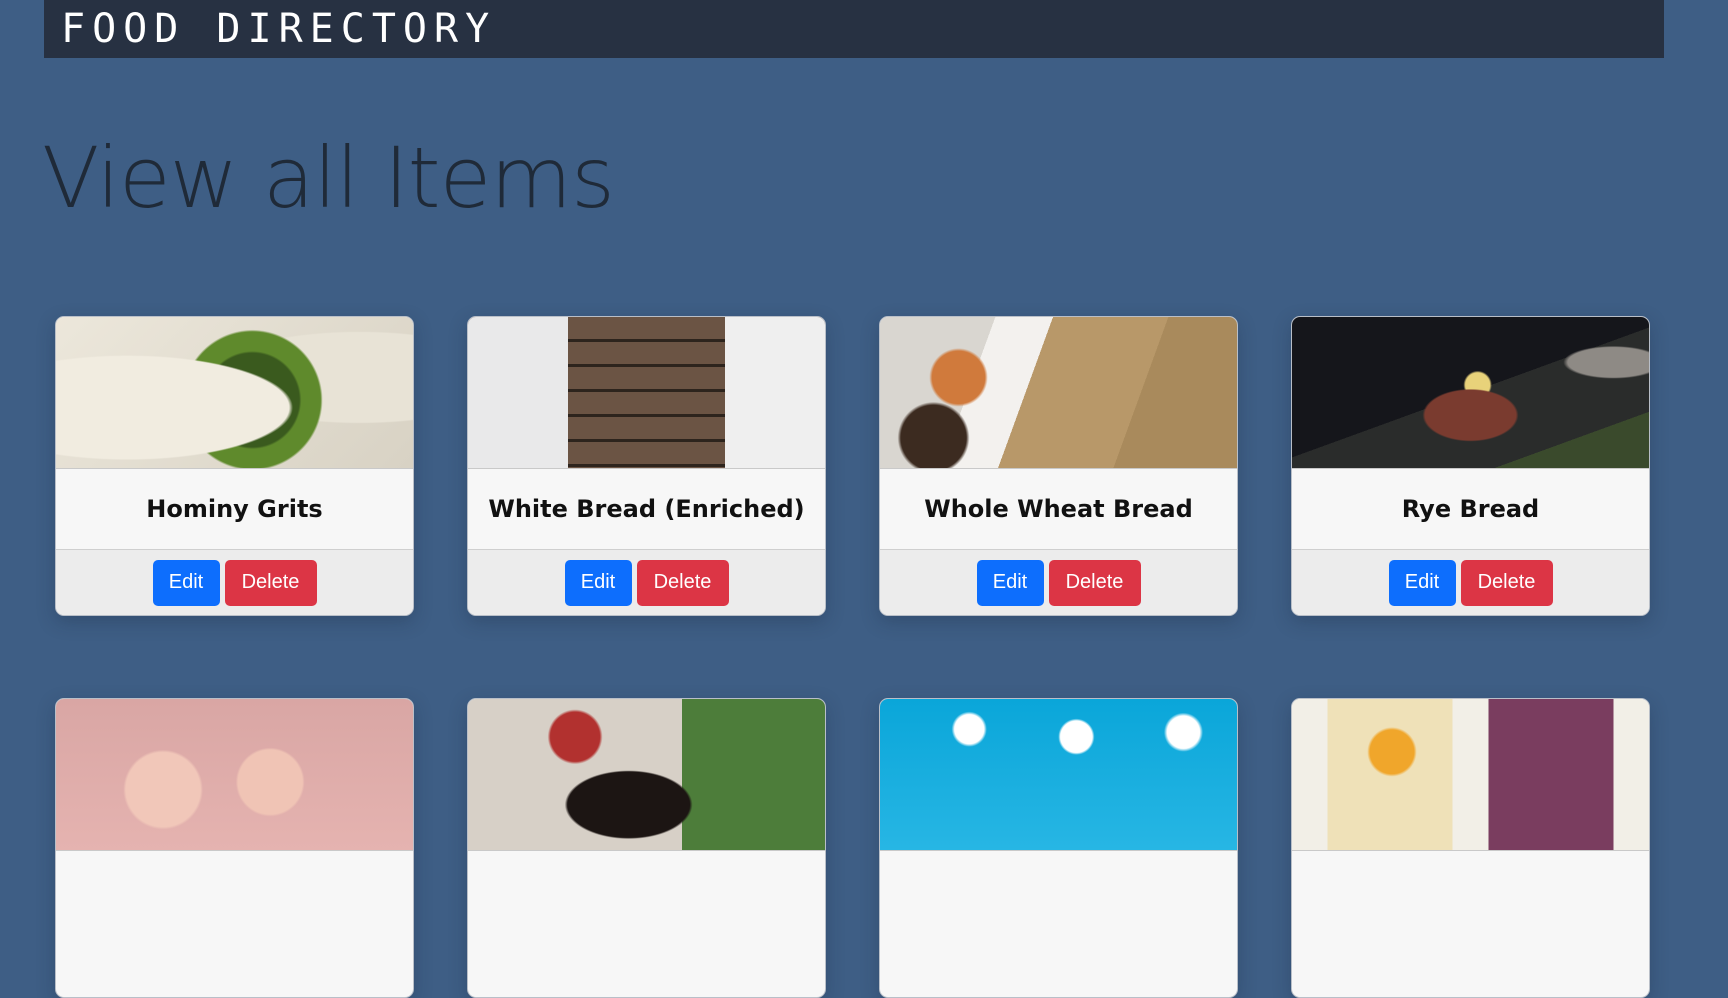 The width and height of the screenshot is (1728, 998). I want to click on item-title: Rye Bread, so click(1470, 509).